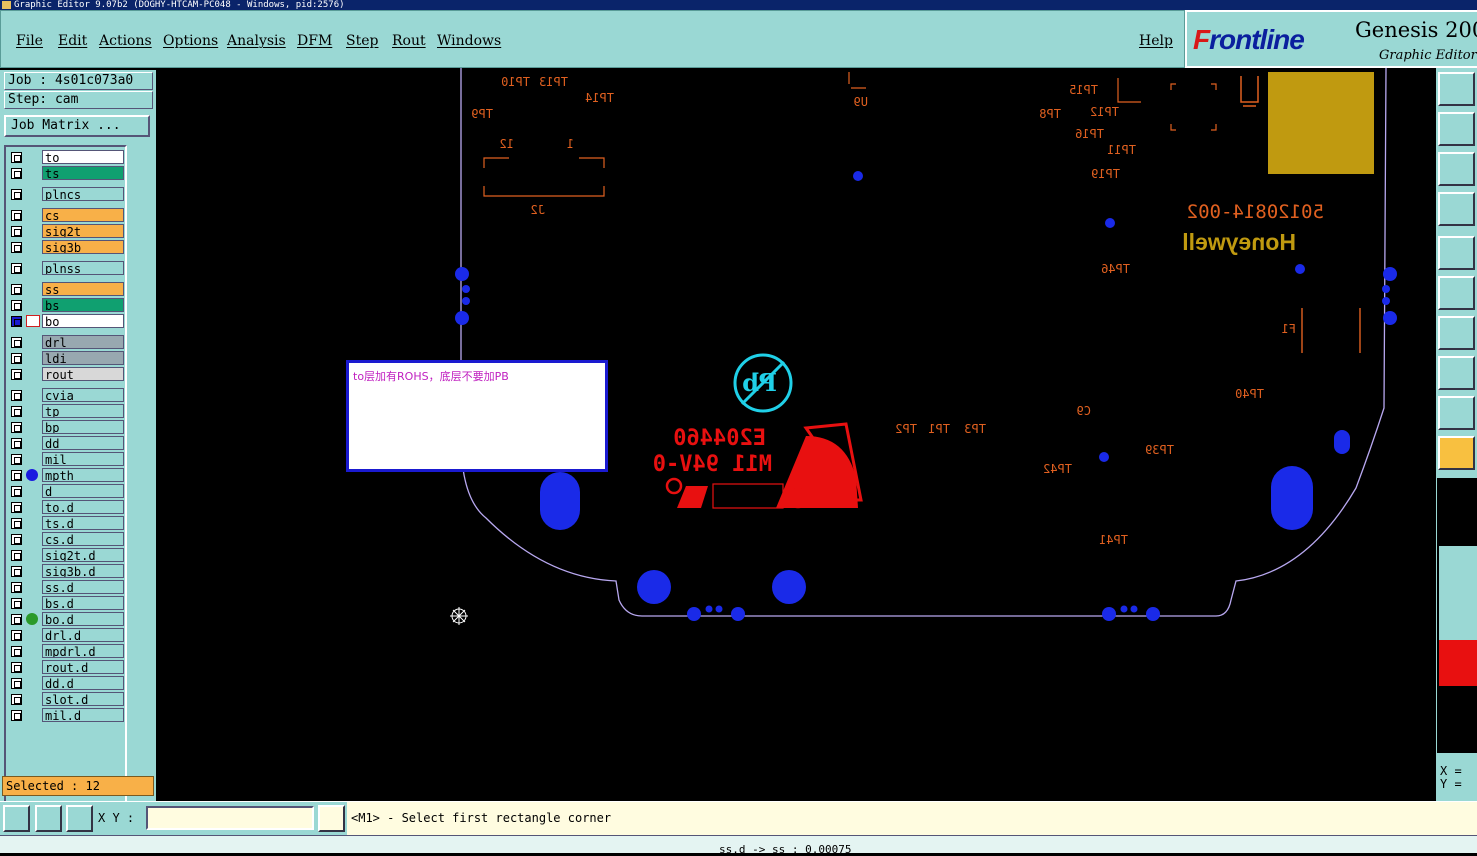 The image size is (1477, 856). I want to click on layer-name: to, so click(83, 157).